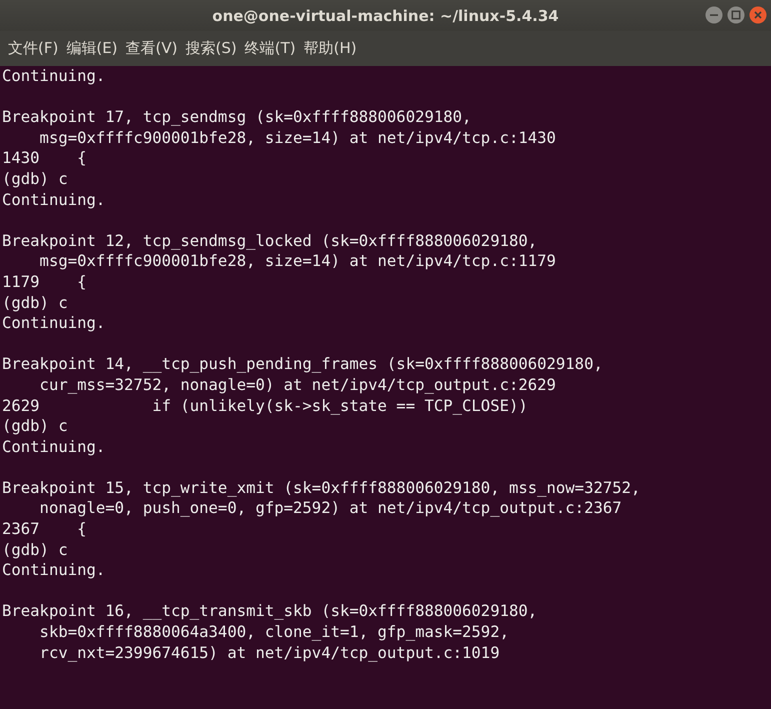  Describe the element at coordinates (44, 282) in the screenshot. I see `terminal-line: 1179 {` at that location.